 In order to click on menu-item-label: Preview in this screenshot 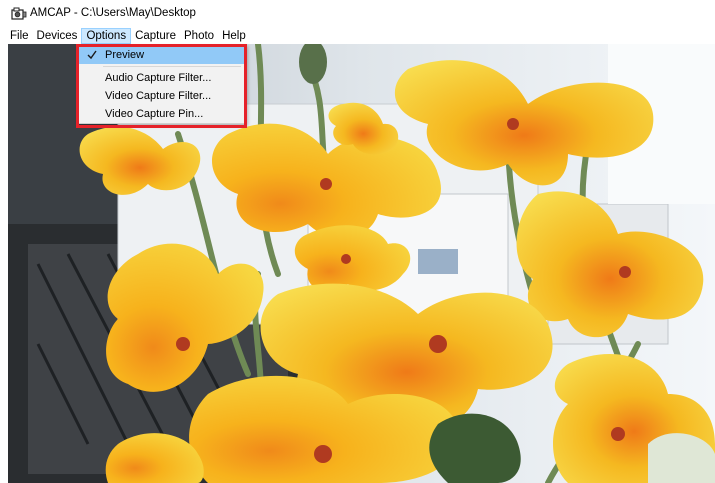, I will do `click(125, 55)`.